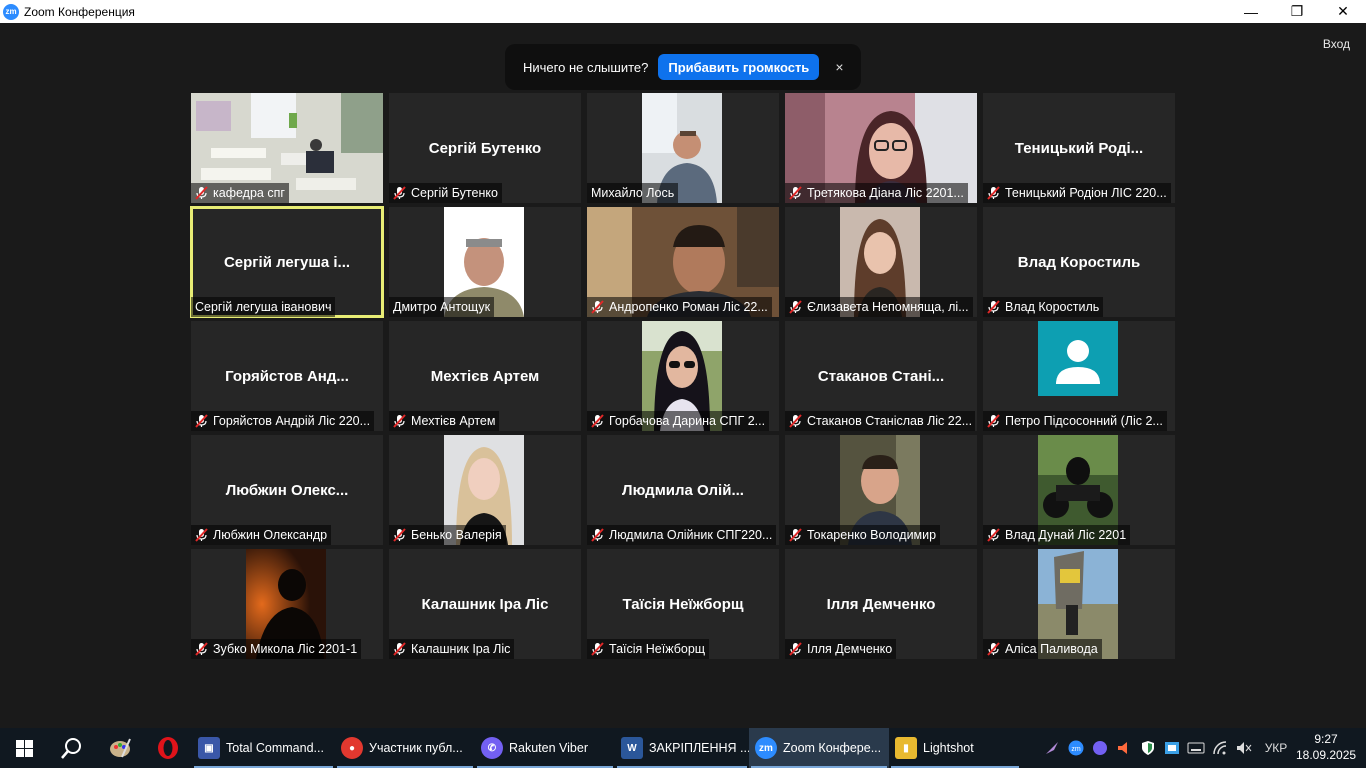 This screenshot has width=1366, height=768. Describe the element at coordinates (1326, 755) in the screenshot. I see `clock-date: 18.09.2025` at that location.